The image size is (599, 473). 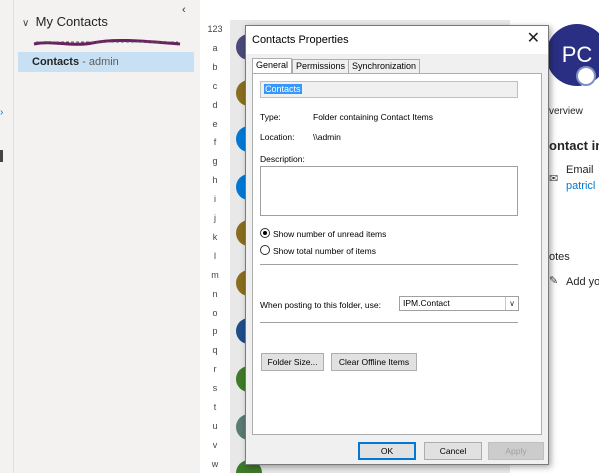 I want to click on apply-button: Apply, so click(x=516, y=451).